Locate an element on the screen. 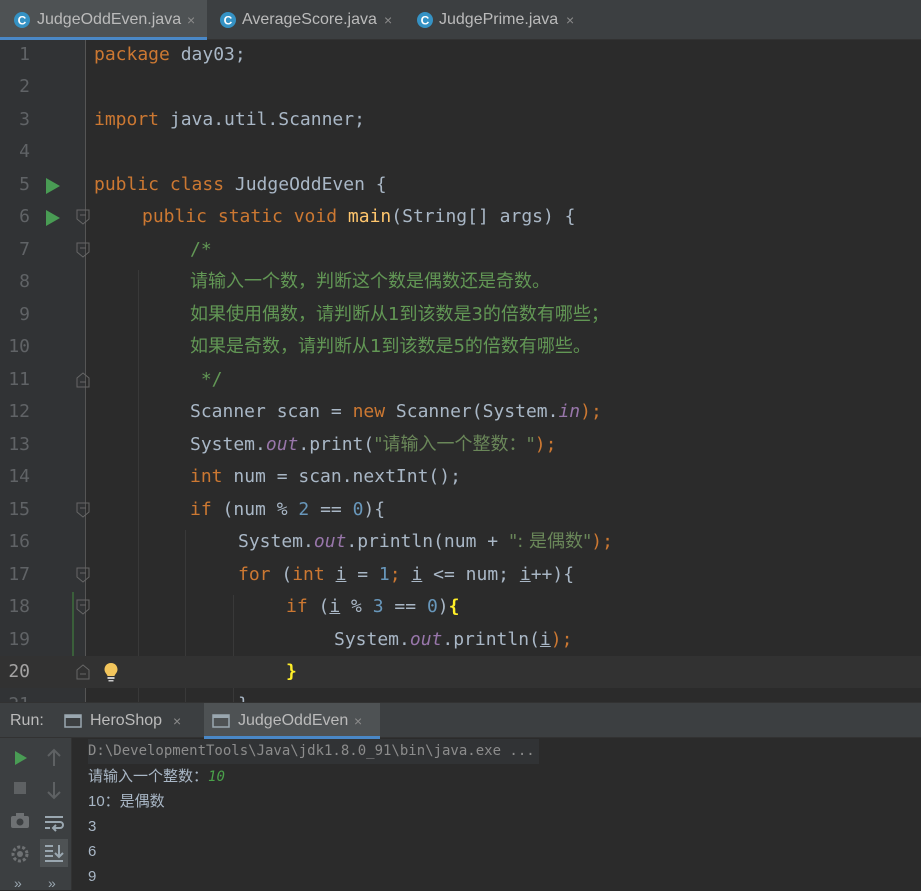 This screenshot has height=891, width=921. line-number: 16 is located at coordinates (19, 541).